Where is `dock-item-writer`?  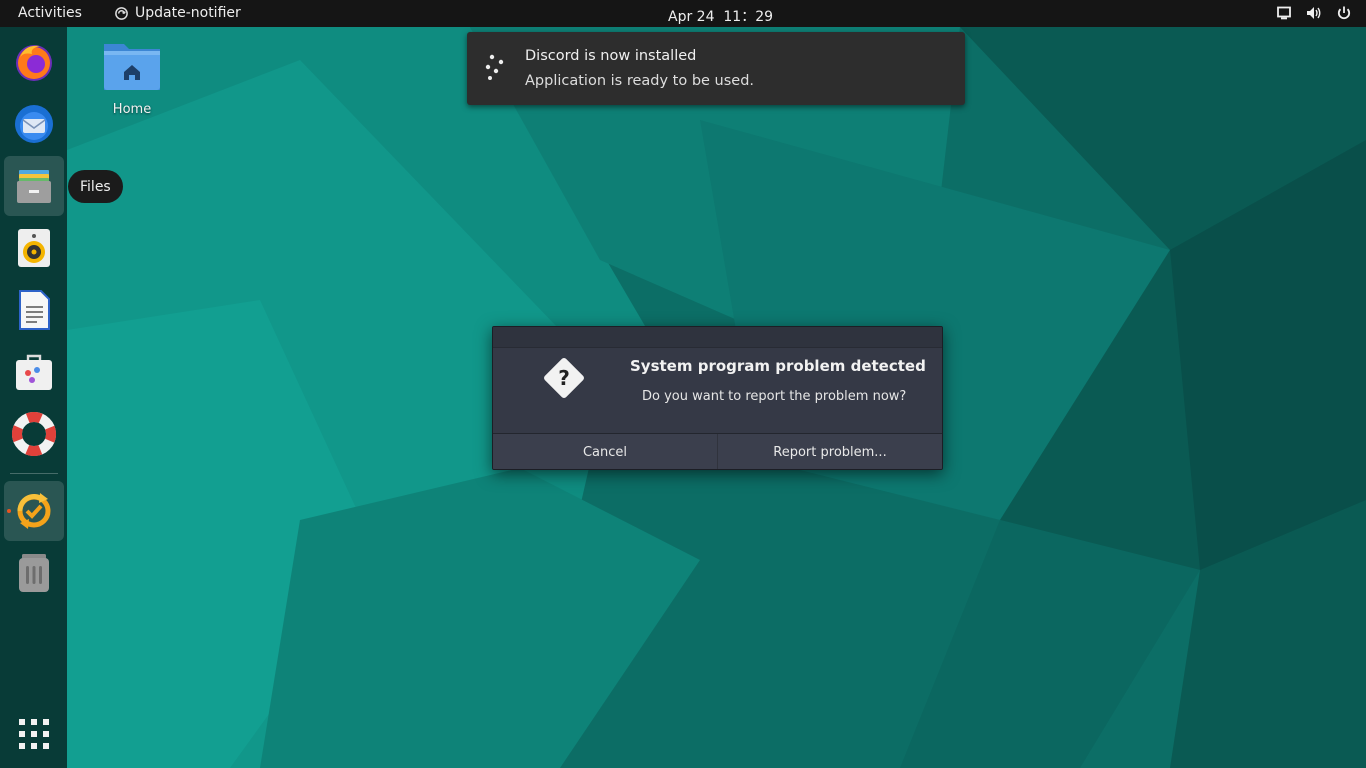 dock-item-writer is located at coordinates (34, 310).